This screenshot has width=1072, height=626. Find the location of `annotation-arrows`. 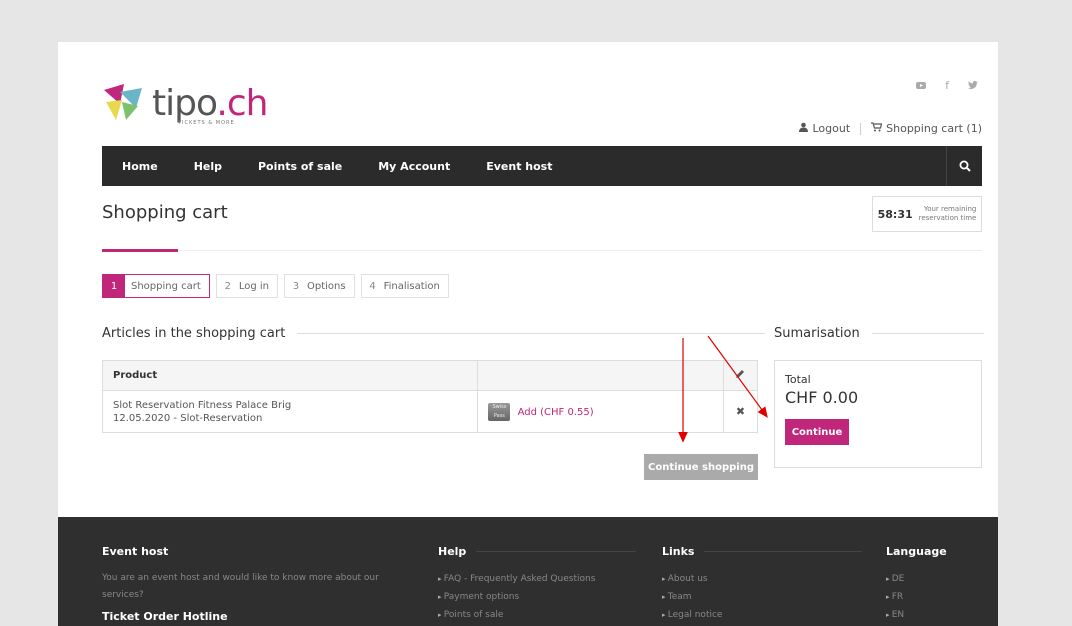

annotation-arrows is located at coordinates (723, 389).